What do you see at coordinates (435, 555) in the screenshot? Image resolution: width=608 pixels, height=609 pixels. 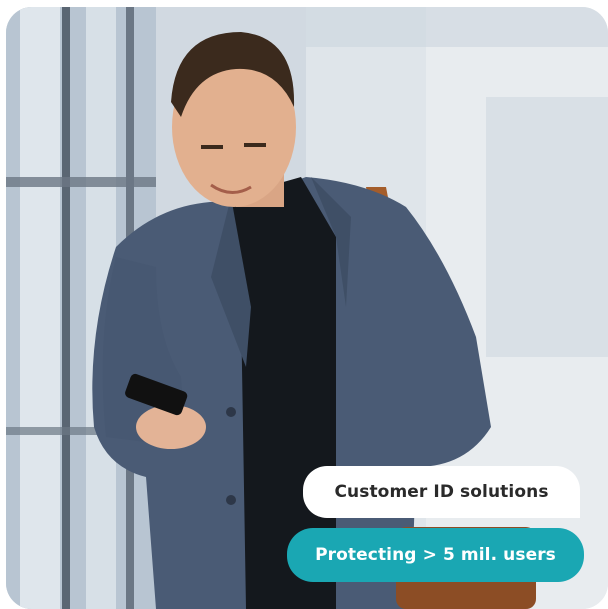 I see `users-protected-badge: Protecting > 5 mil. users` at bounding box center [435, 555].